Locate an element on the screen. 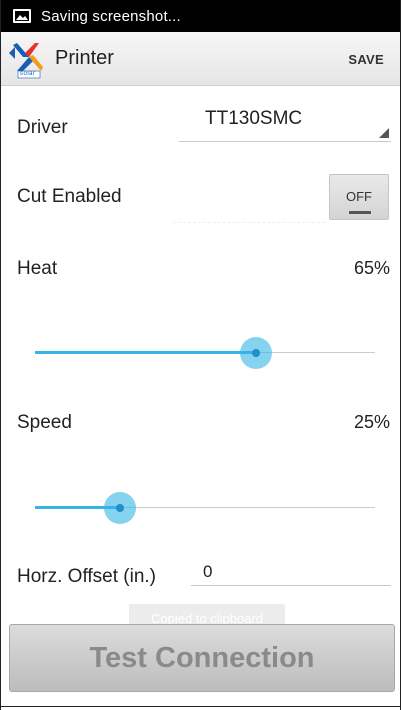 This screenshot has height=710, width=401. offset-label: Horz. Offset (in.) is located at coordinates (87, 576).